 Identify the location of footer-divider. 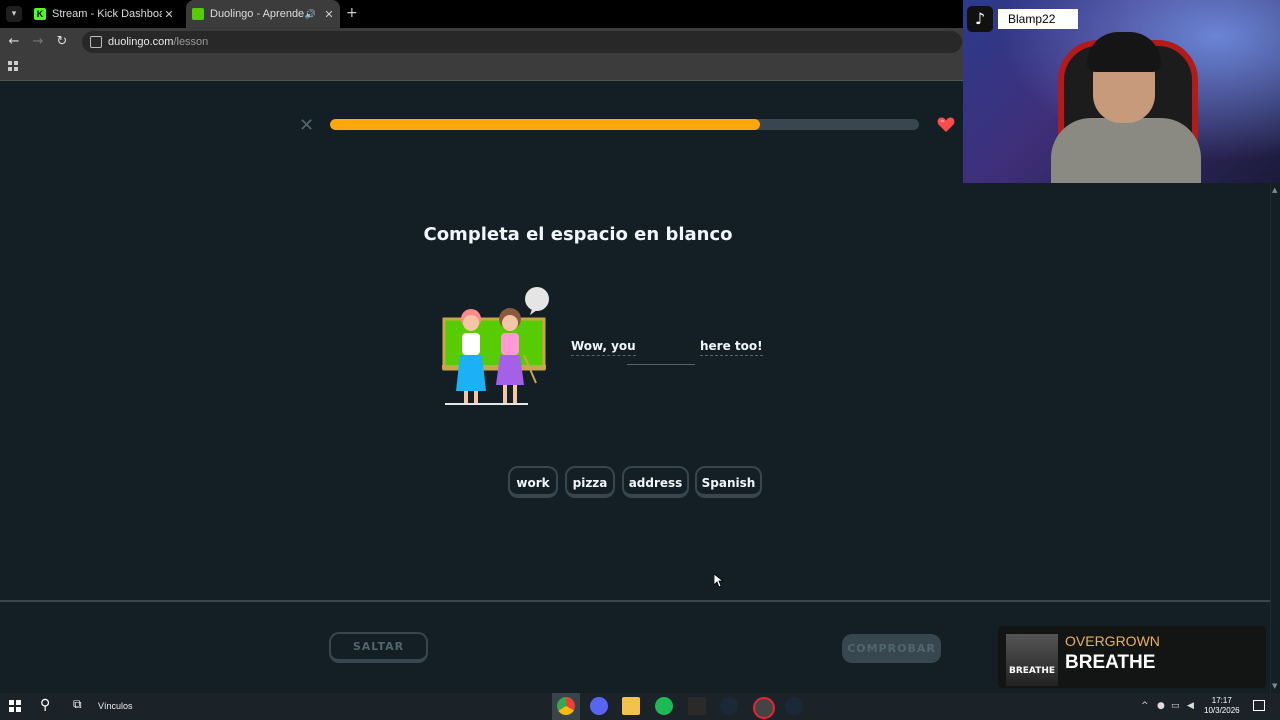
(635, 601).